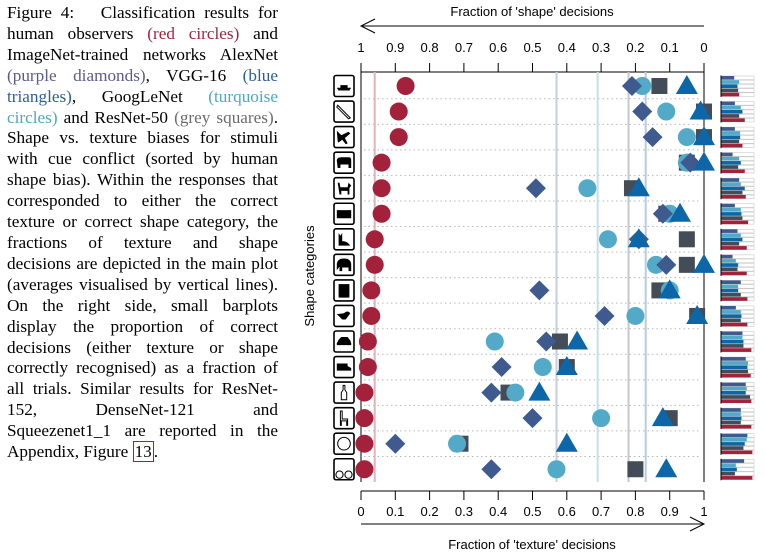 This screenshot has width=765, height=560. Describe the element at coordinates (464, 511) in the screenshot. I see `texture-axis-tick-label: 0.3` at that location.